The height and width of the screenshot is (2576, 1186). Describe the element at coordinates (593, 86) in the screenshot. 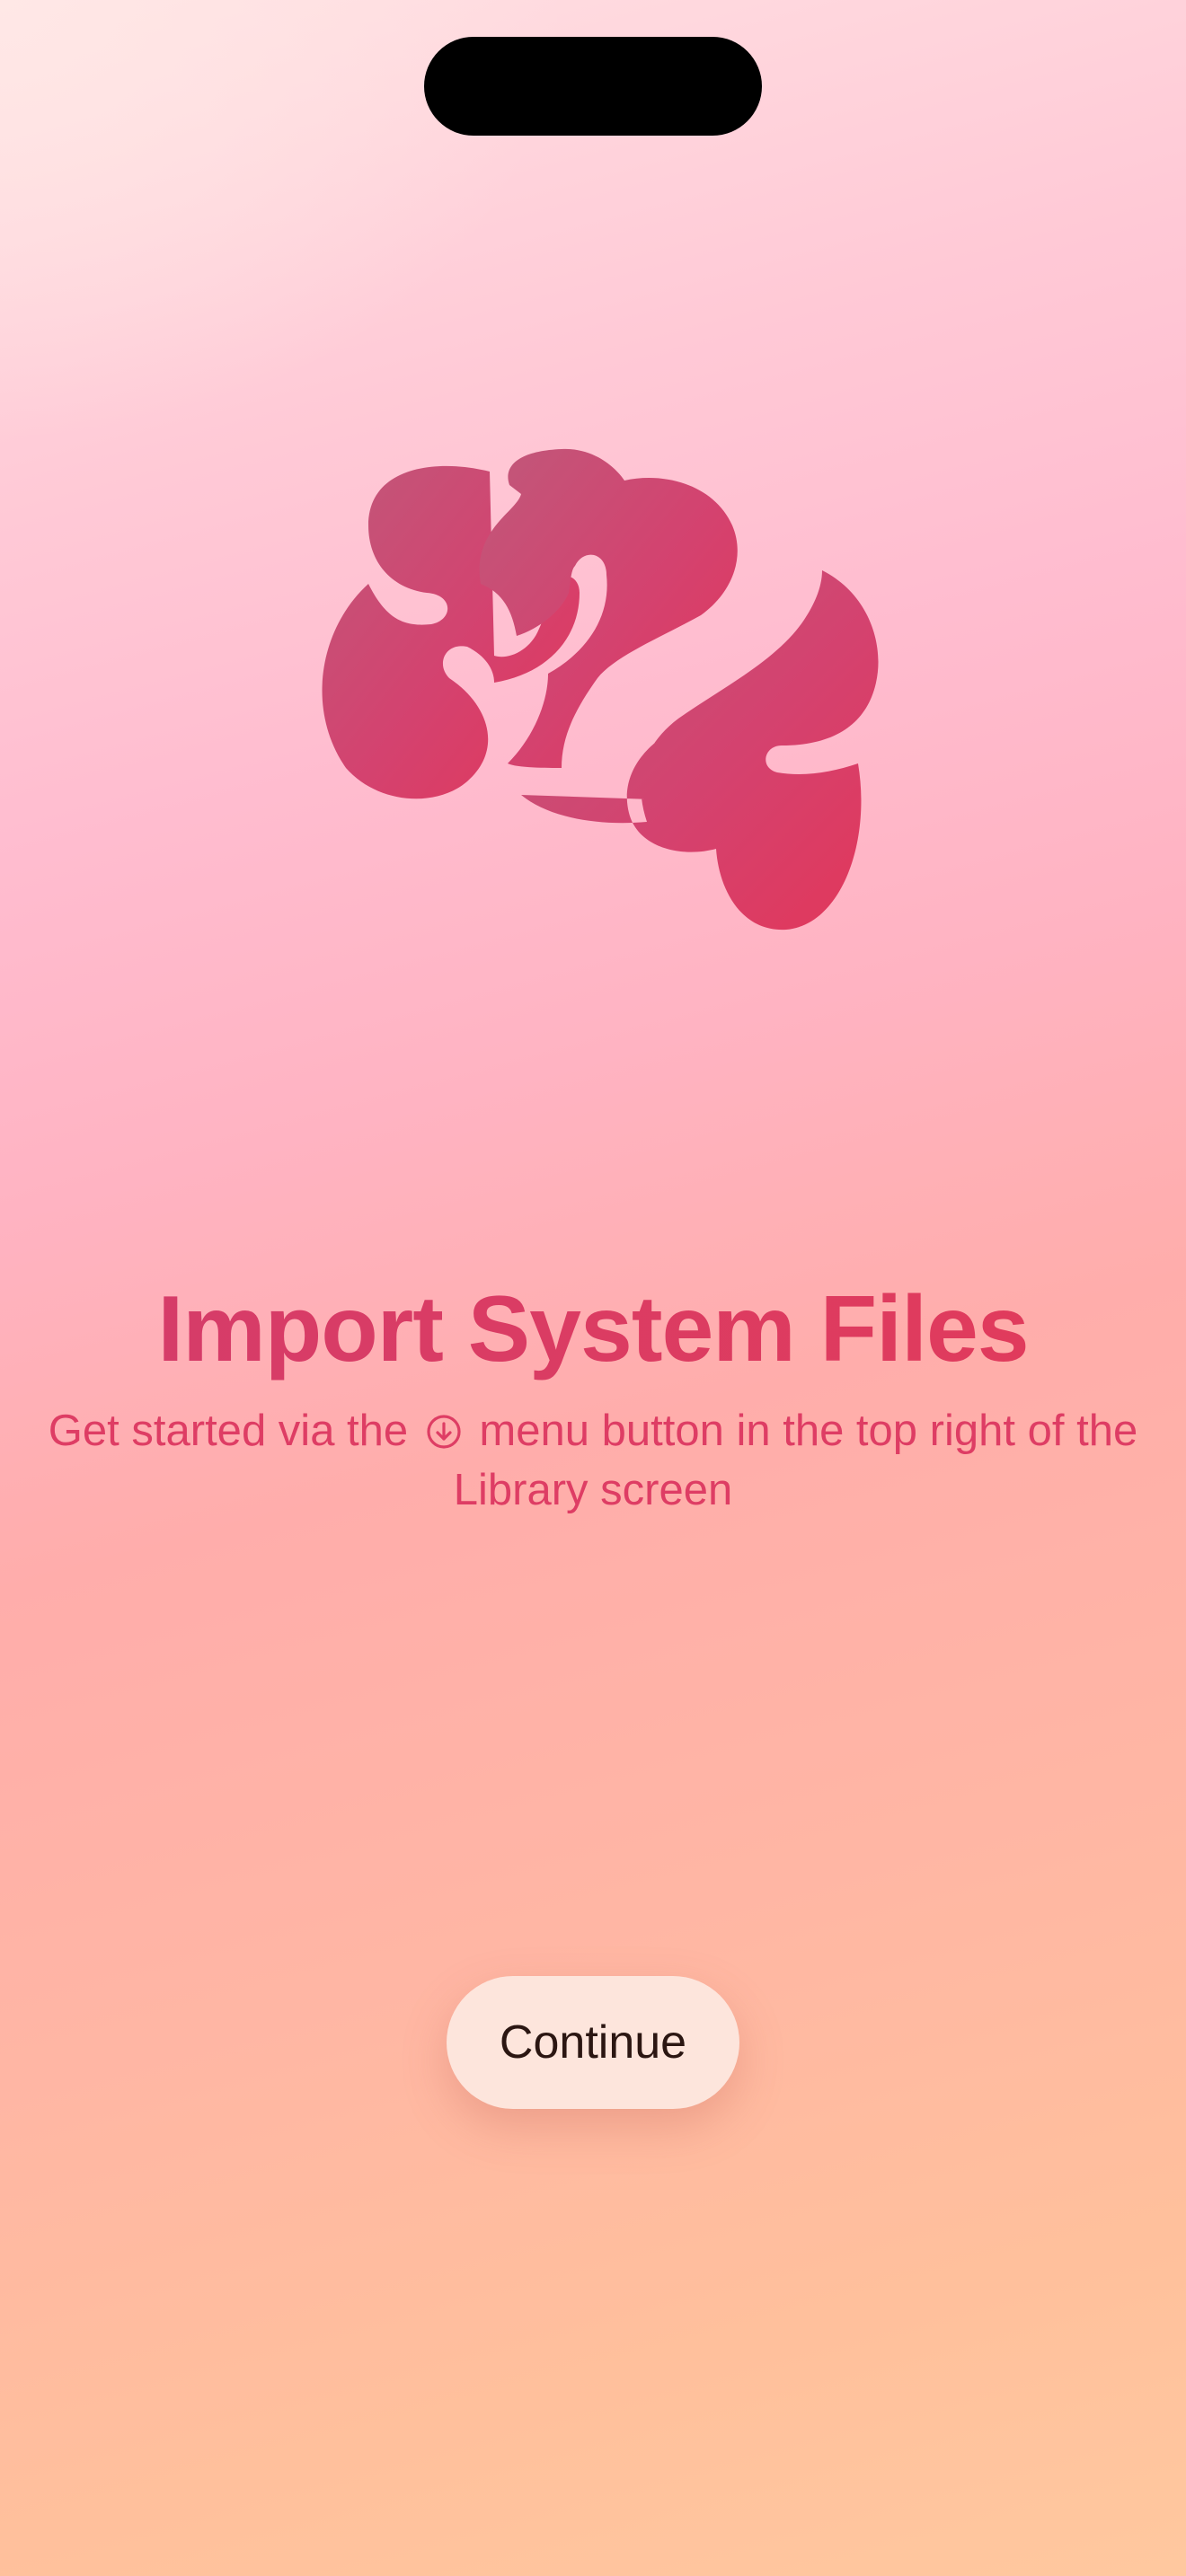

I see `dynamic-island` at that location.